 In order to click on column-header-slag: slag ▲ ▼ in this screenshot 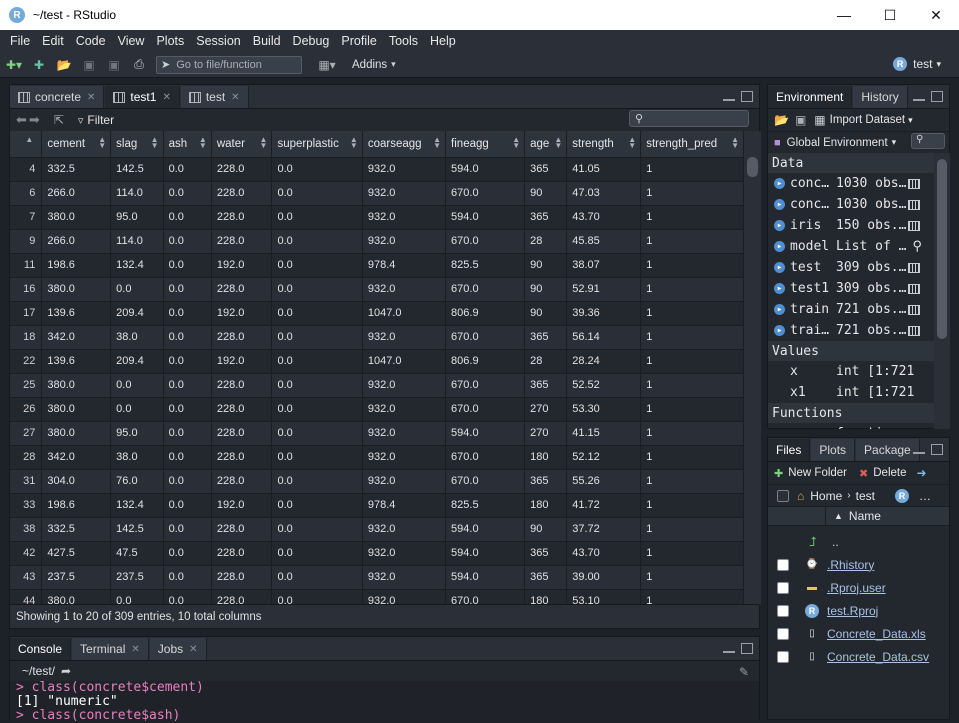, I will do `click(137, 144)`.